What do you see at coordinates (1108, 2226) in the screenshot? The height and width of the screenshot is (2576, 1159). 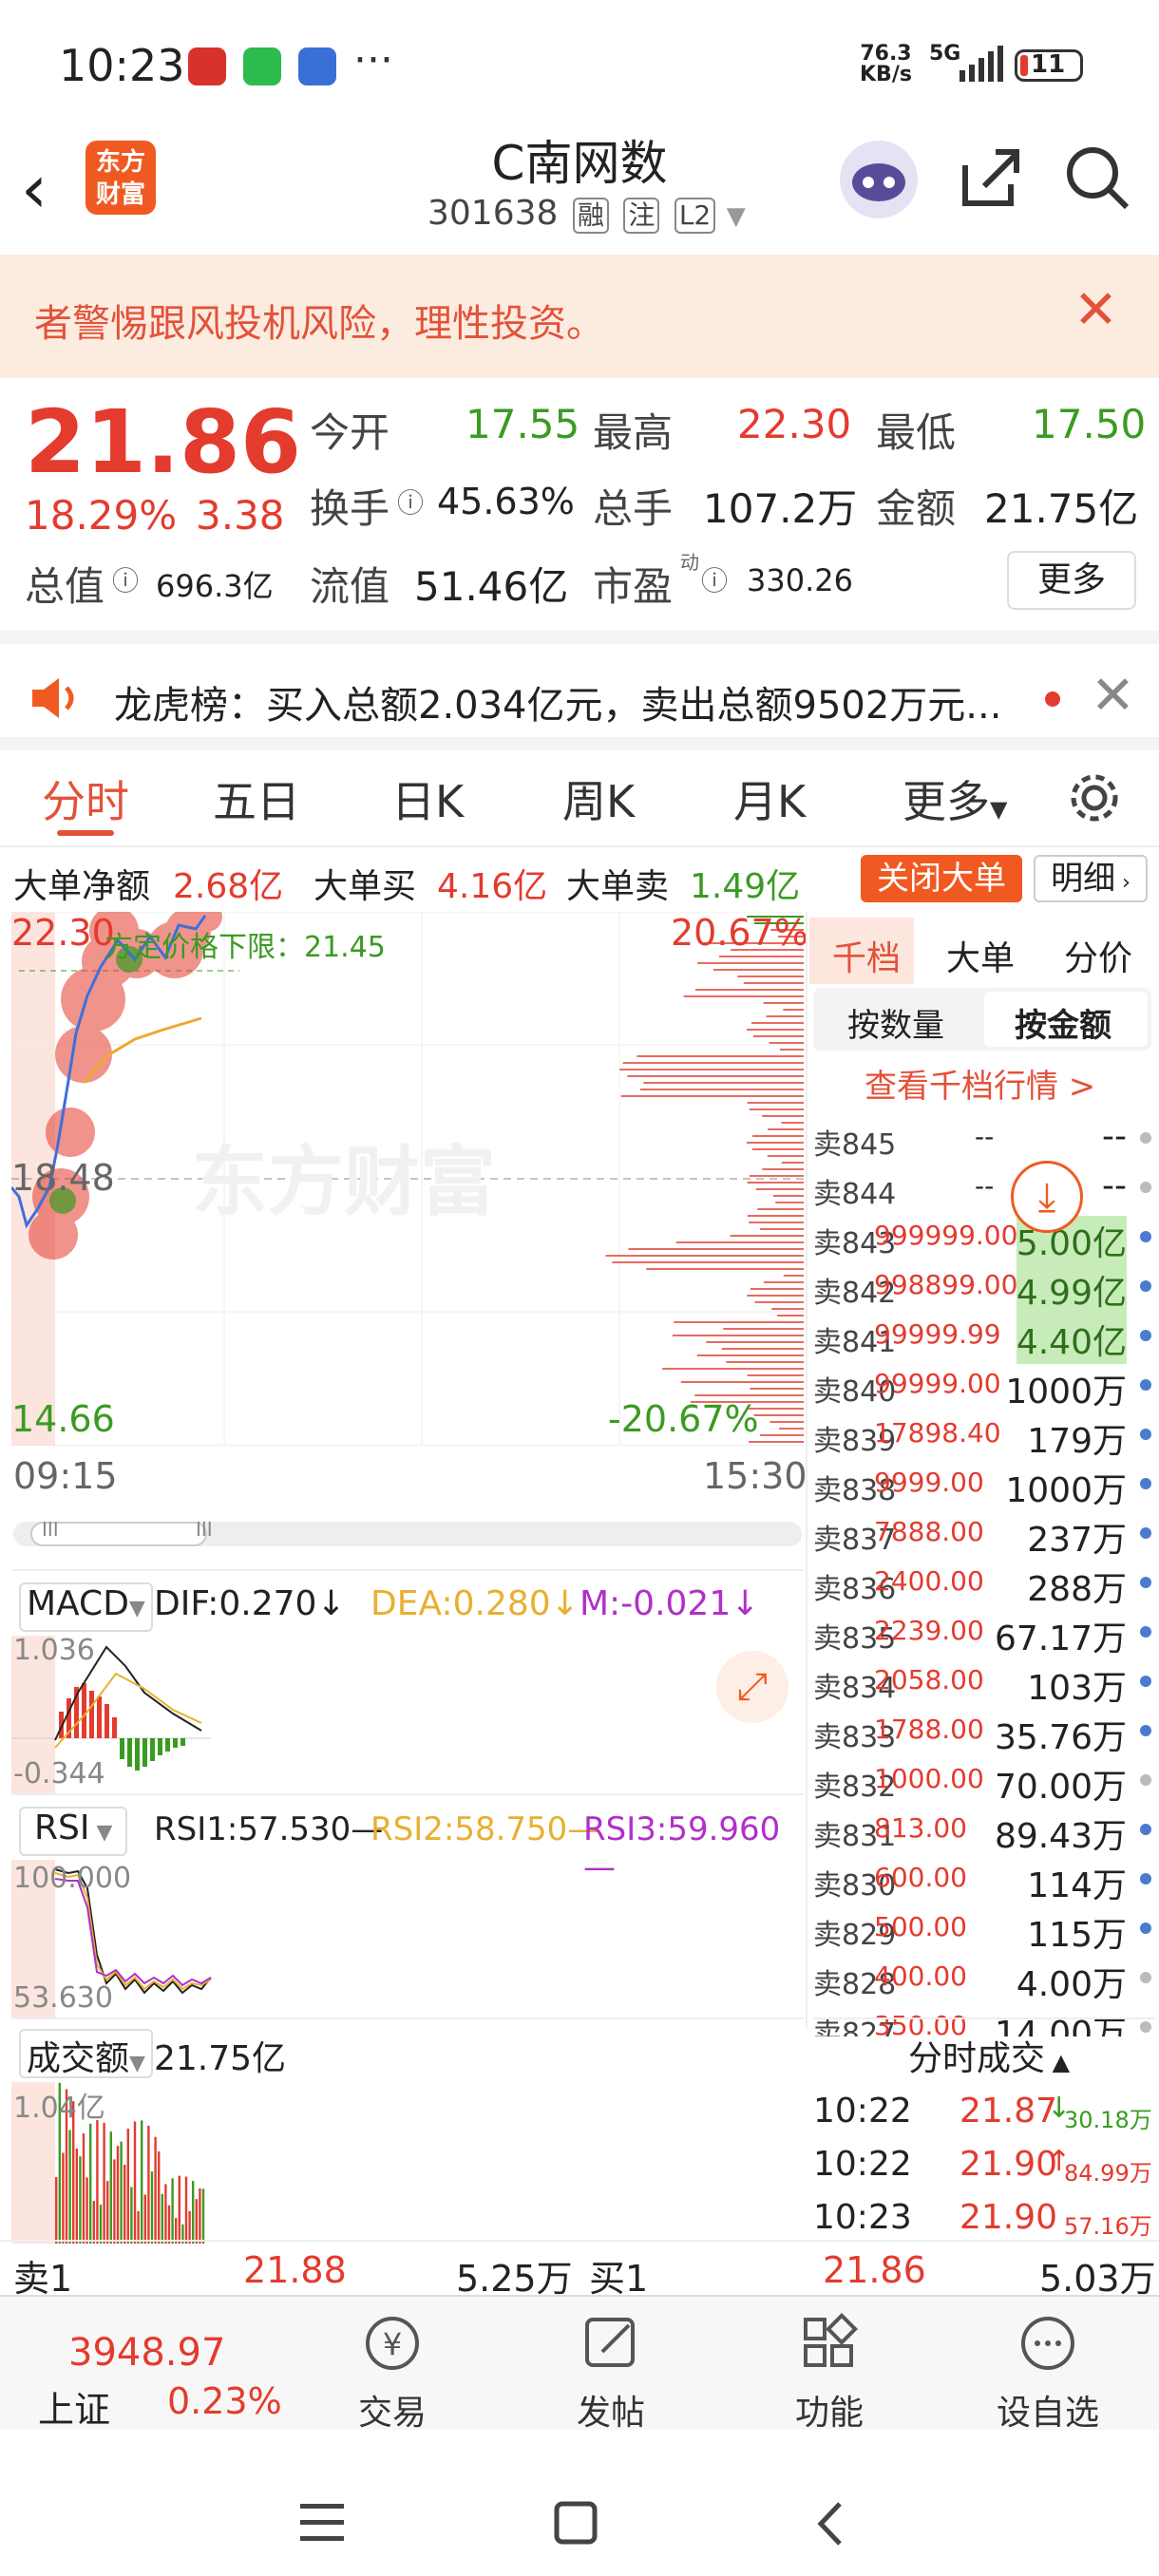 I see `tick-volume: 57.16万` at bounding box center [1108, 2226].